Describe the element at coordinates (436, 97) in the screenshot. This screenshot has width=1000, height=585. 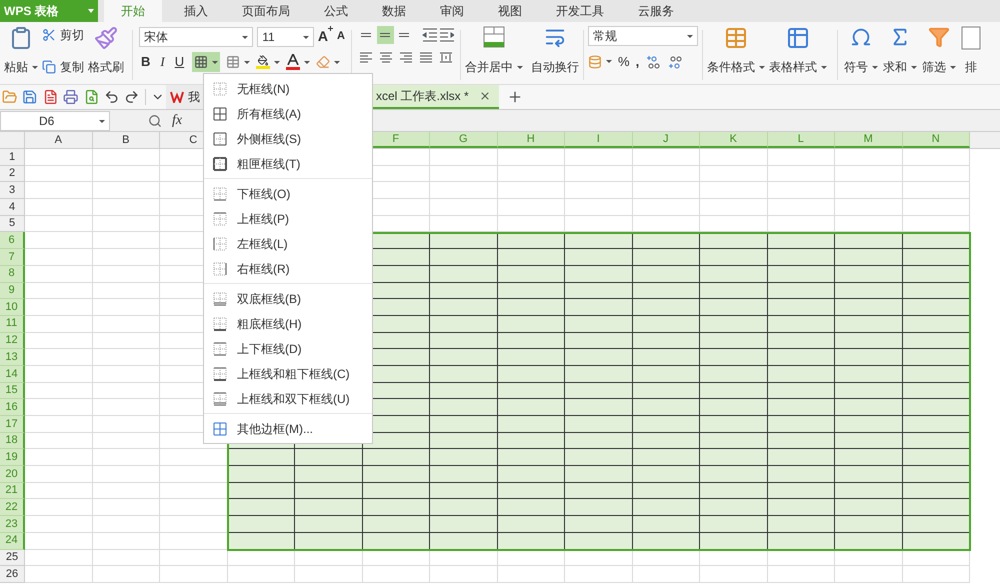
I see `document-tab: xcel 工作表.xlsx *` at that location.